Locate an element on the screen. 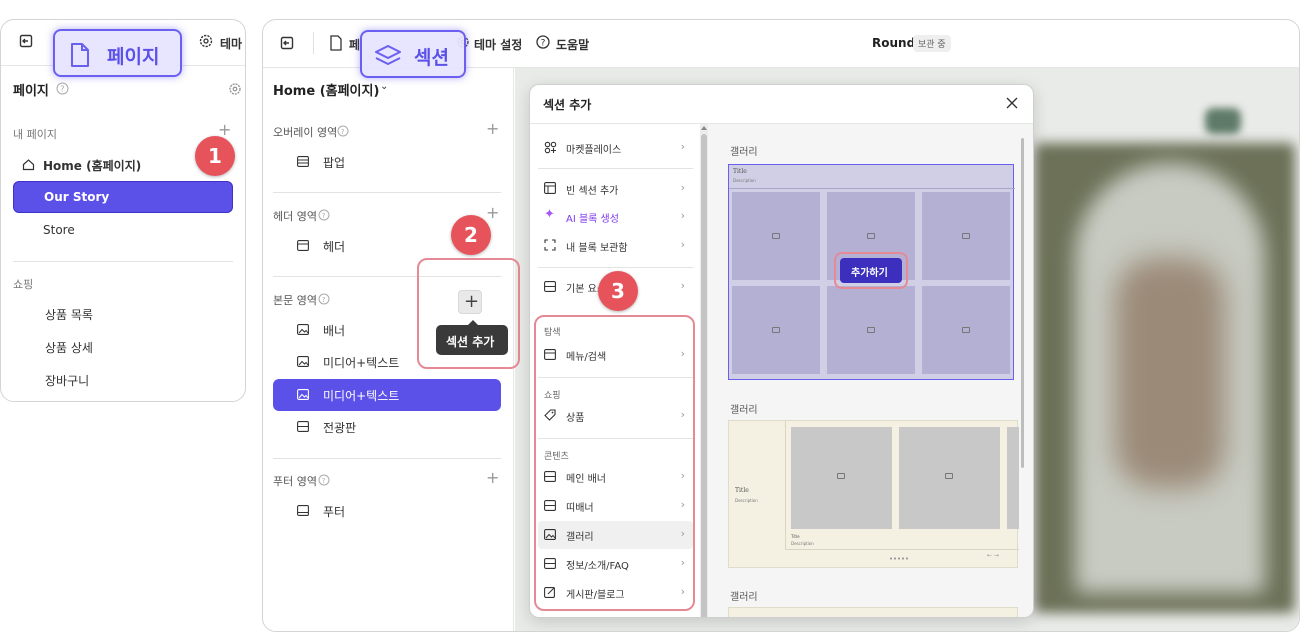 This screenshot has width=1300, height=633. close-icon is located at coordinates (1012, 103).